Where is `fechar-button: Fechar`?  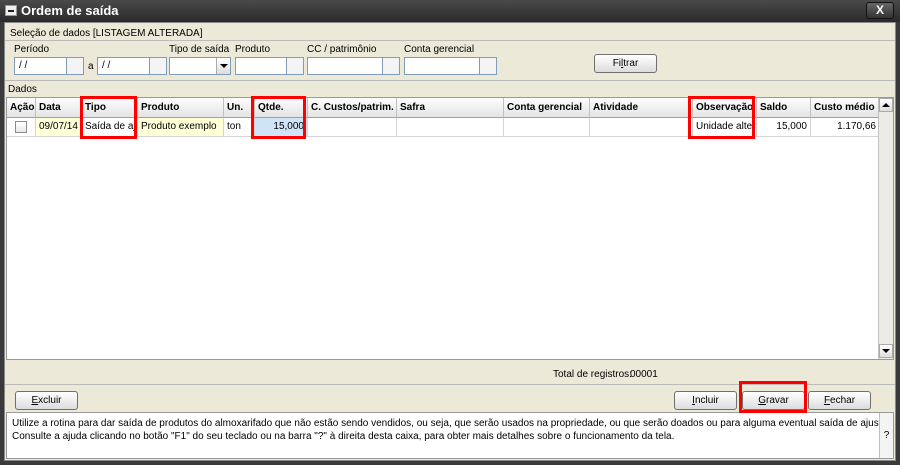 fechar-button: Fechar is located at coordinates (839, 400).